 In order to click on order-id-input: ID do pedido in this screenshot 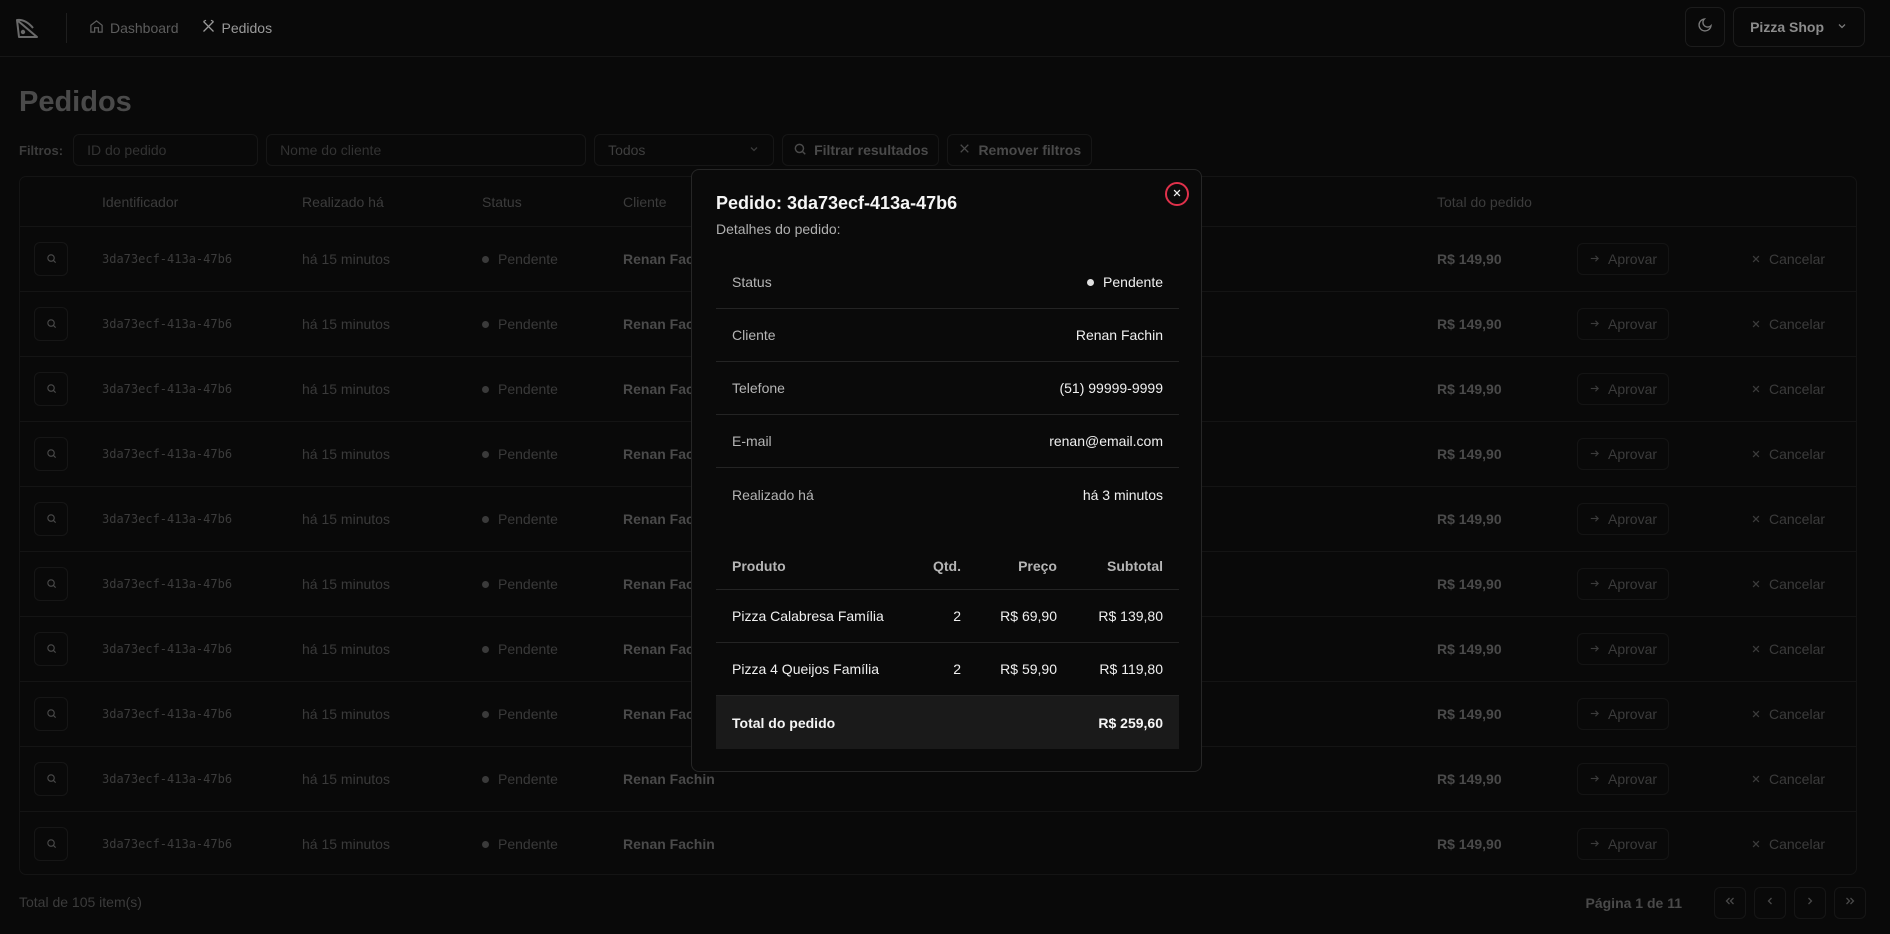, I will do `click(166, 150)`.